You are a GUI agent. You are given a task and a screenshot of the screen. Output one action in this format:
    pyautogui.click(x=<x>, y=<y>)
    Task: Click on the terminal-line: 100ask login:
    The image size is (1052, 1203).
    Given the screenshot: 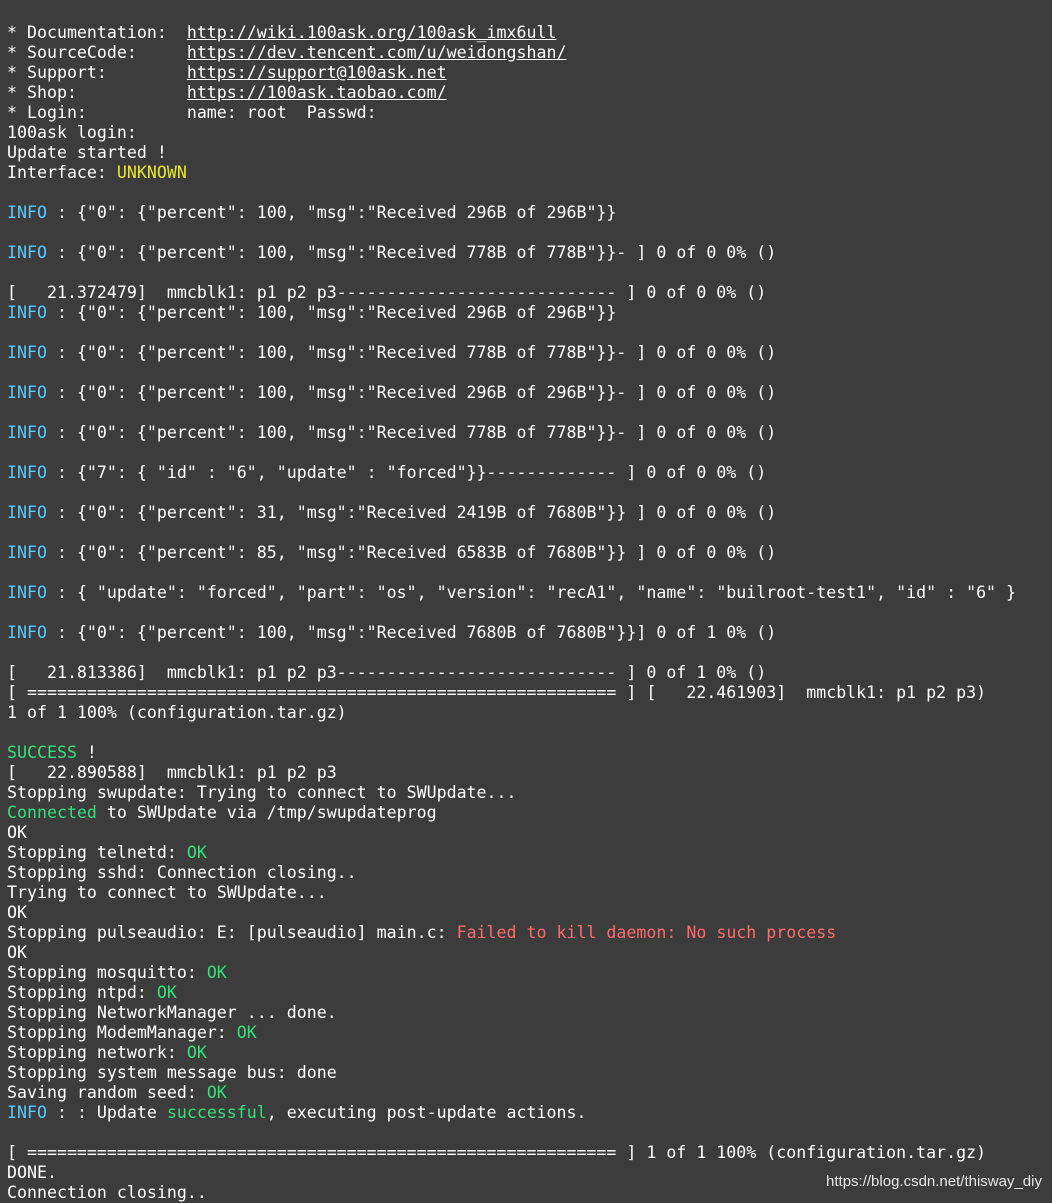 What is the action you would take?
    pyautogui.click(x=529, y=133)
    